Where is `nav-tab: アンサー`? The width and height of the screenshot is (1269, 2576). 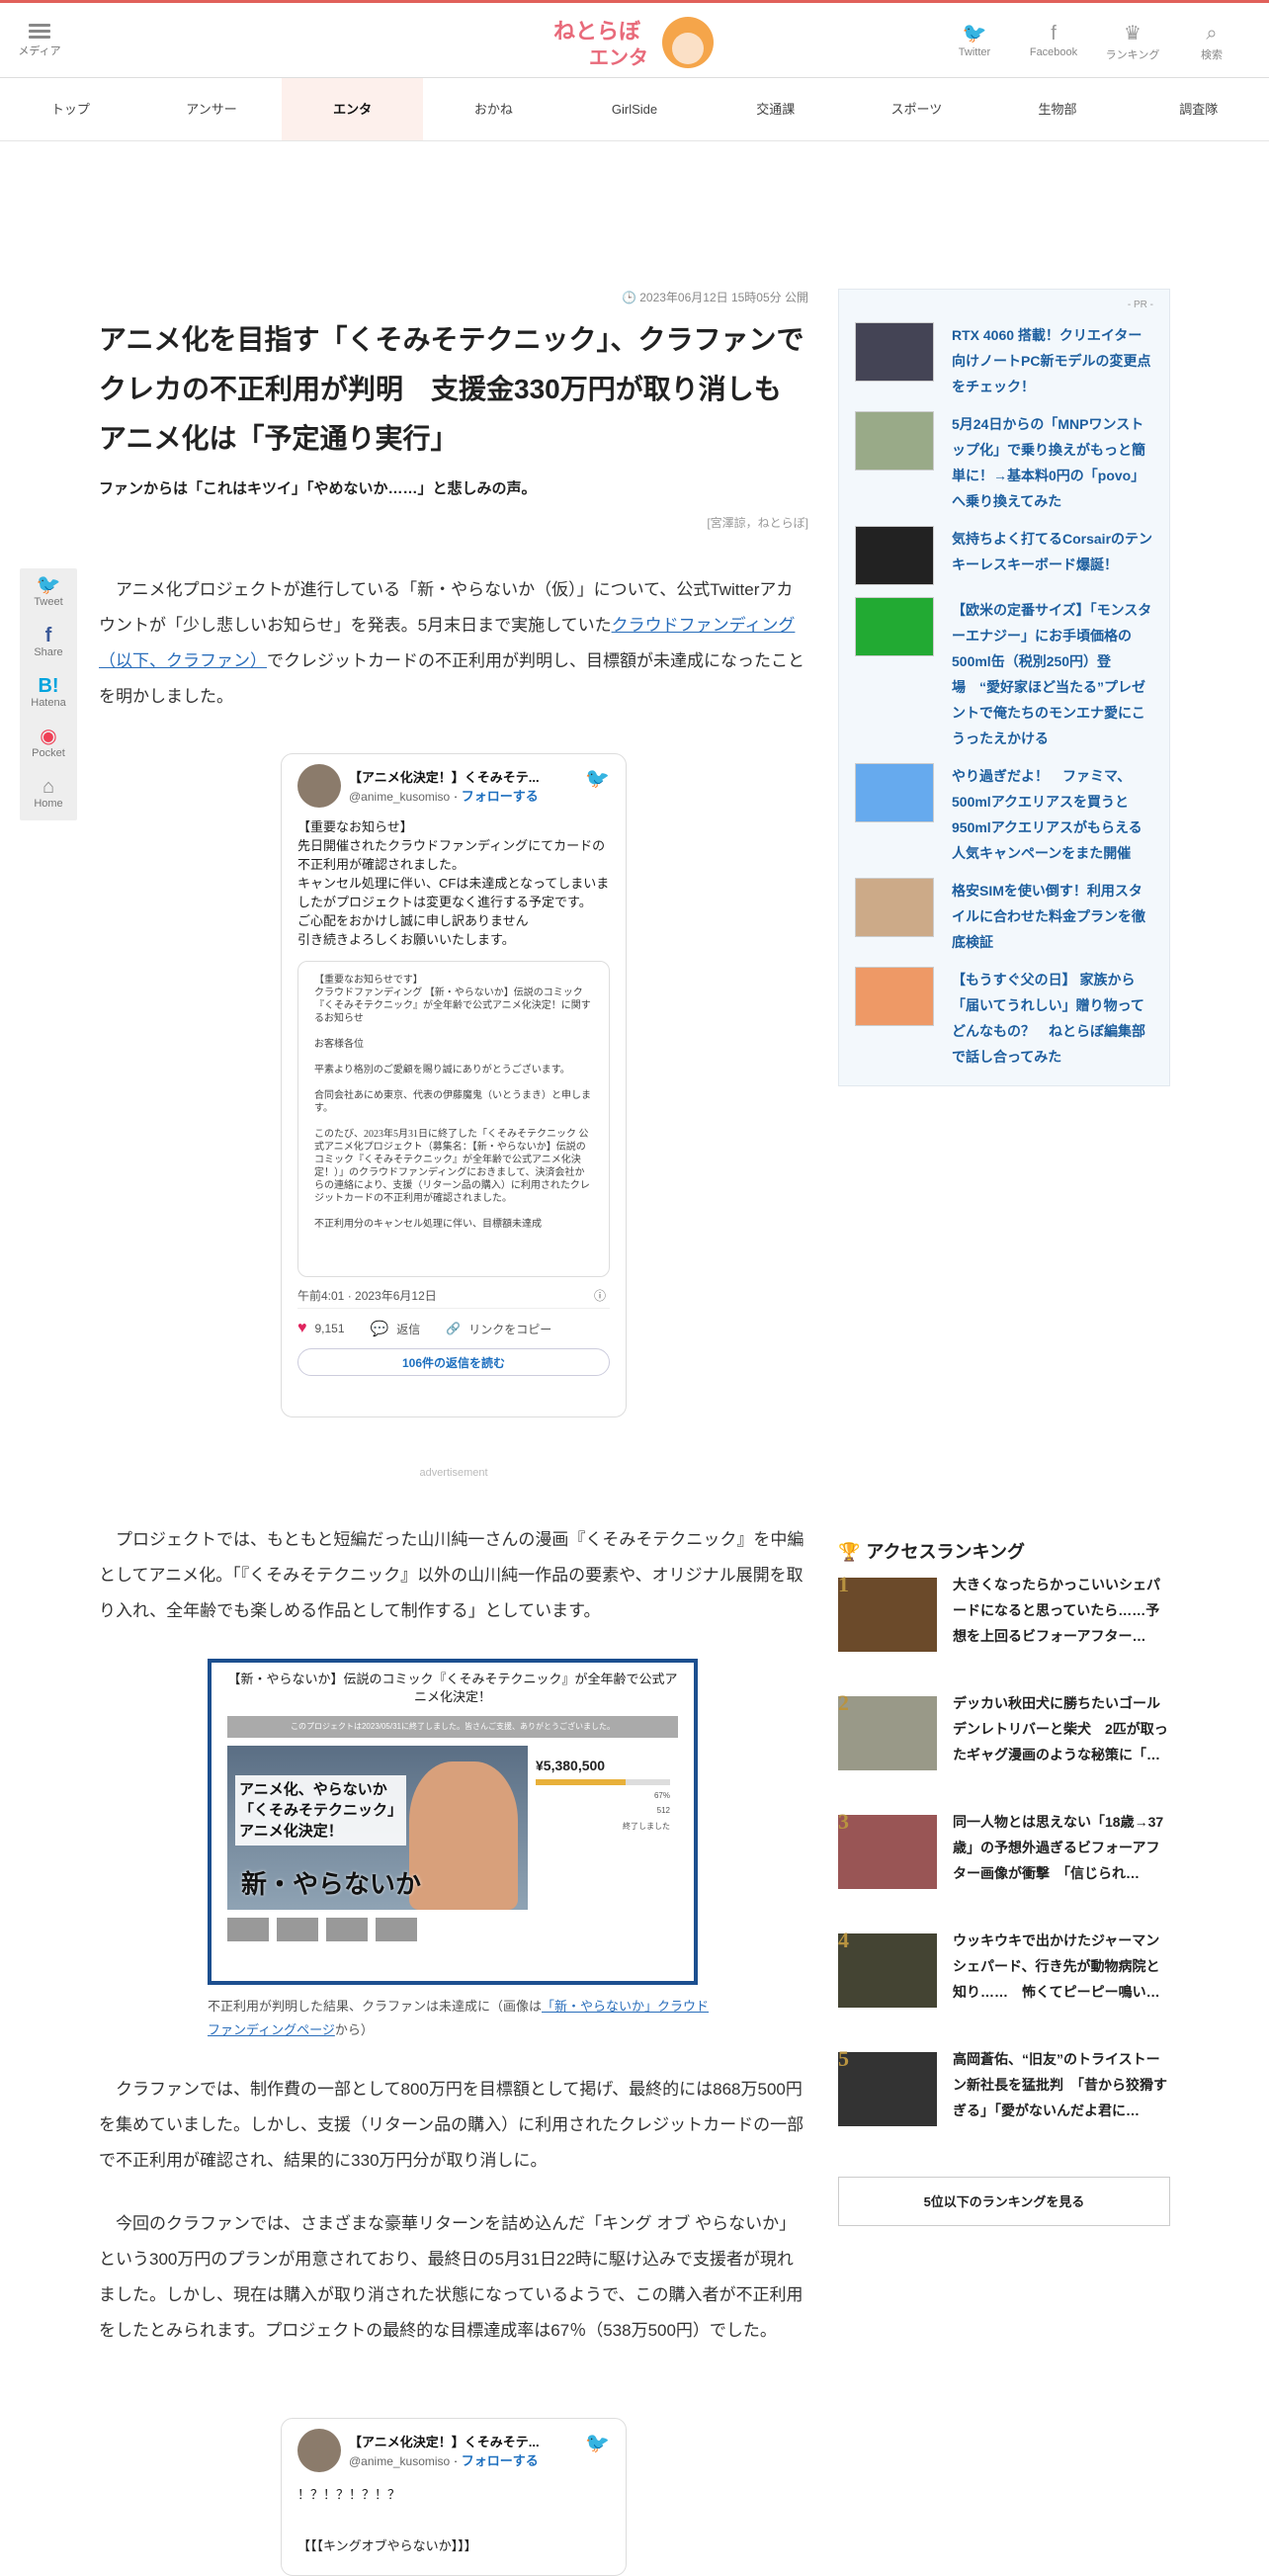 nav-tab: アンサー is located at coordinates (212, 109).